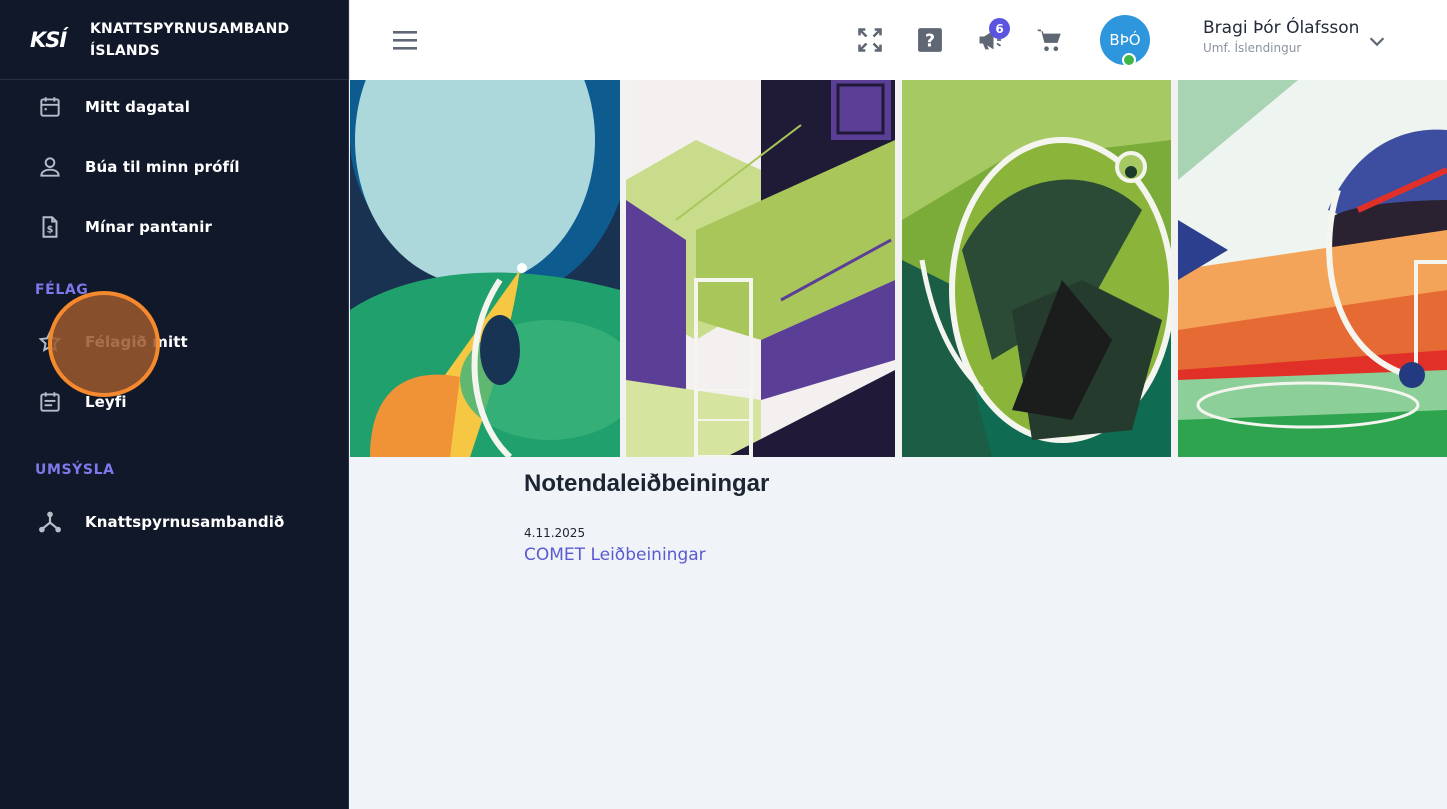  I want to click on online-status-indicator, so click(1129, 60).